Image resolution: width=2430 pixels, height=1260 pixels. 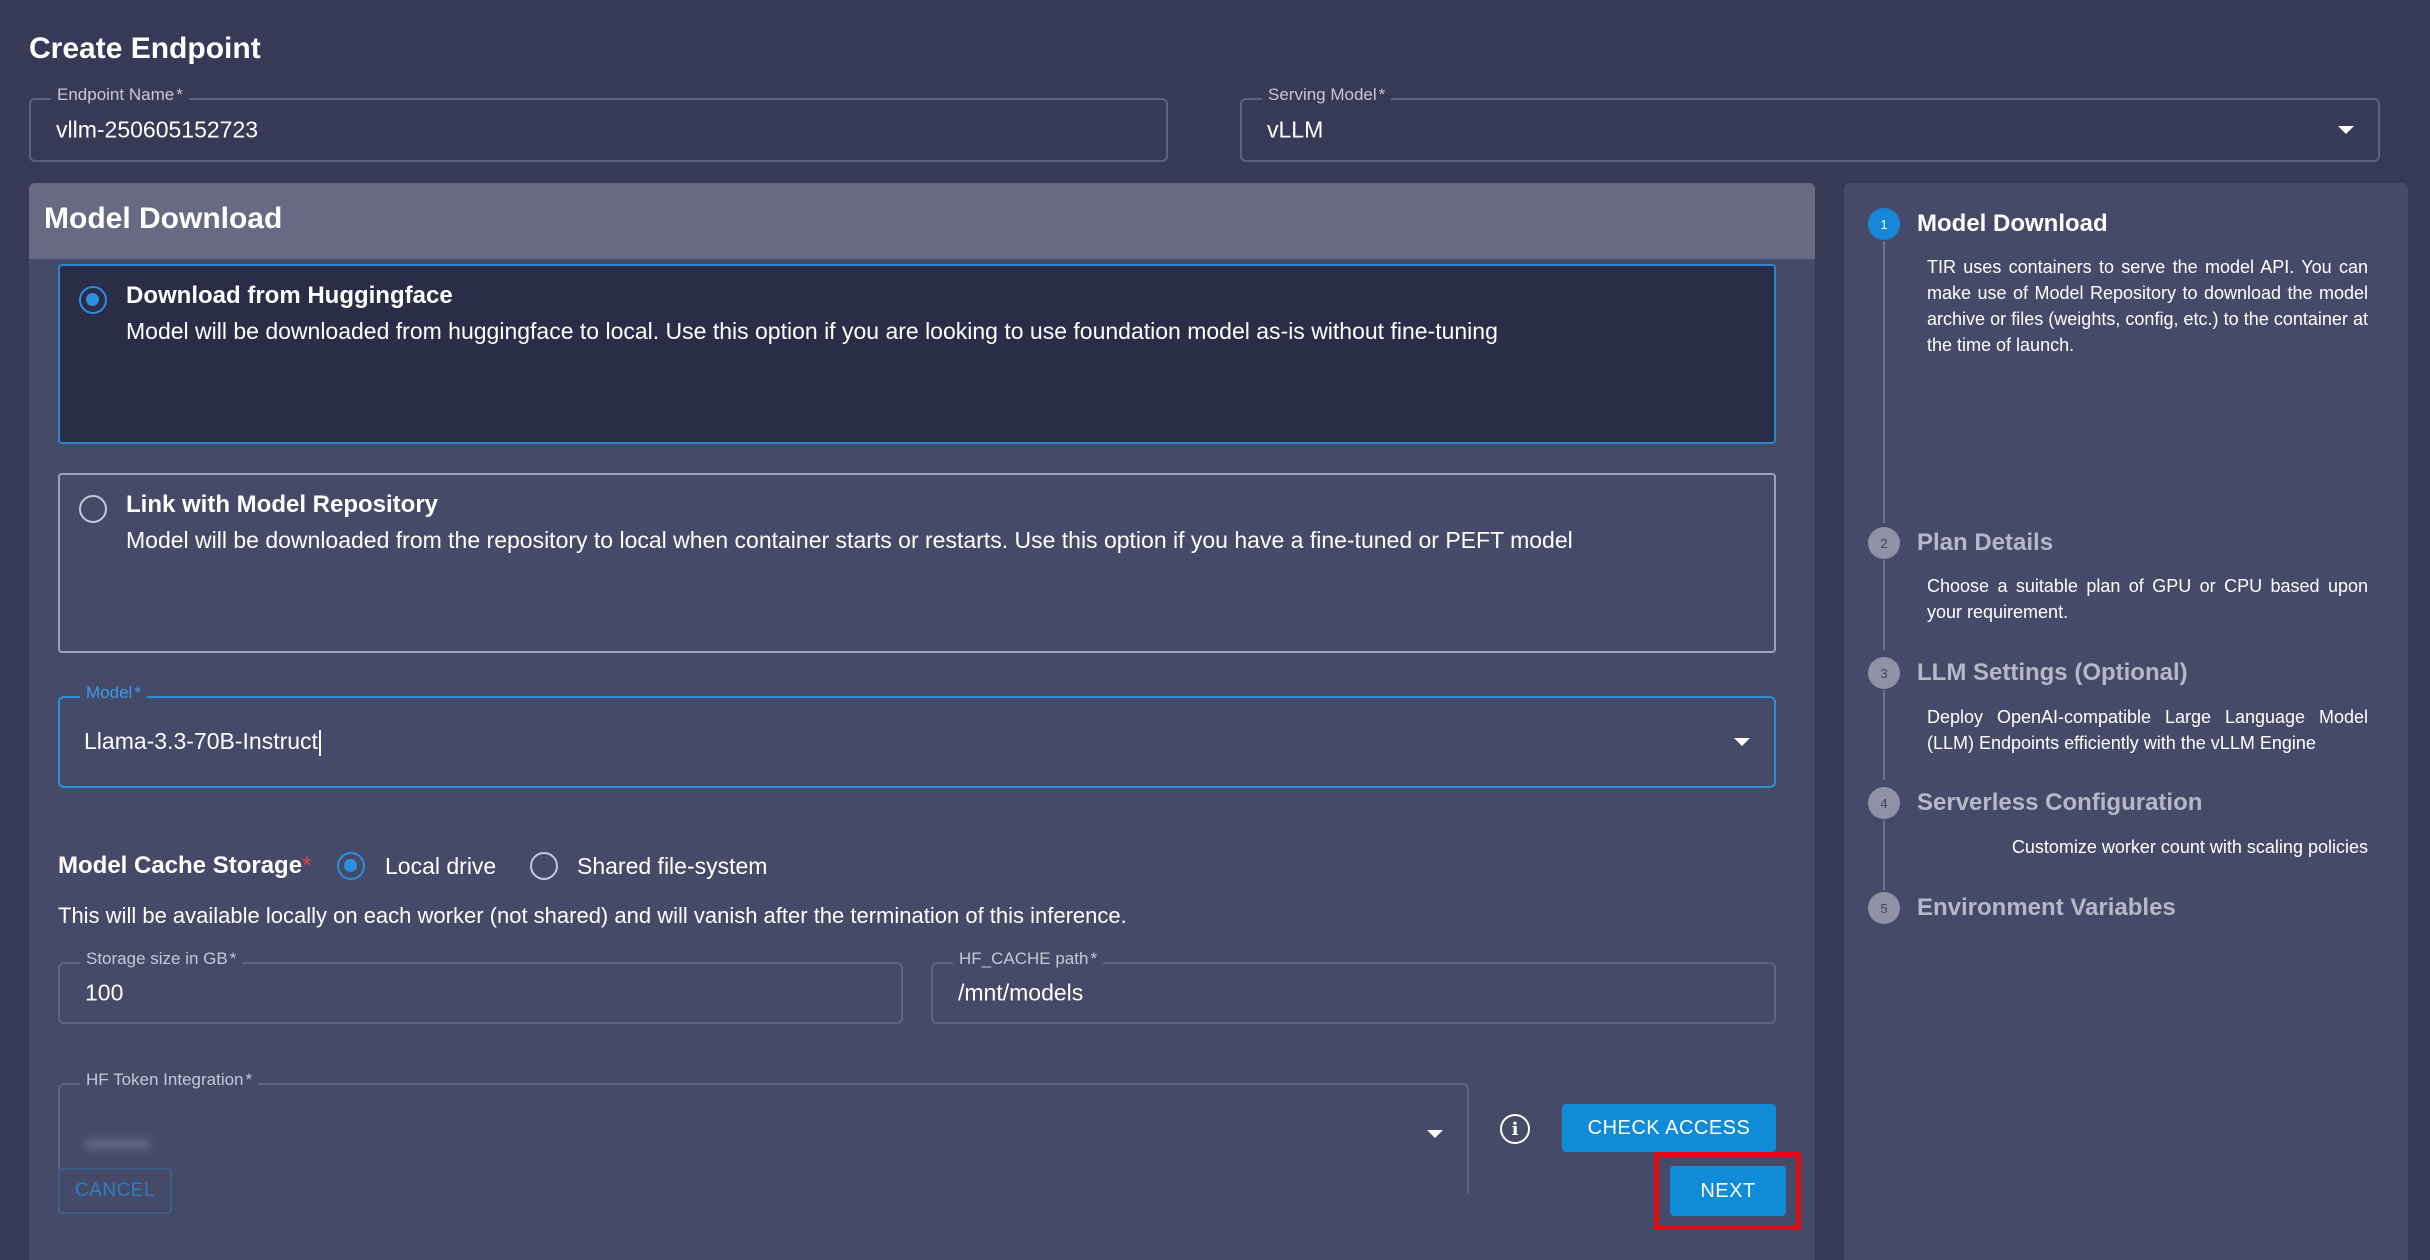 I want to click on cancel-button: CANCEL, so click(x=115, y=1191).